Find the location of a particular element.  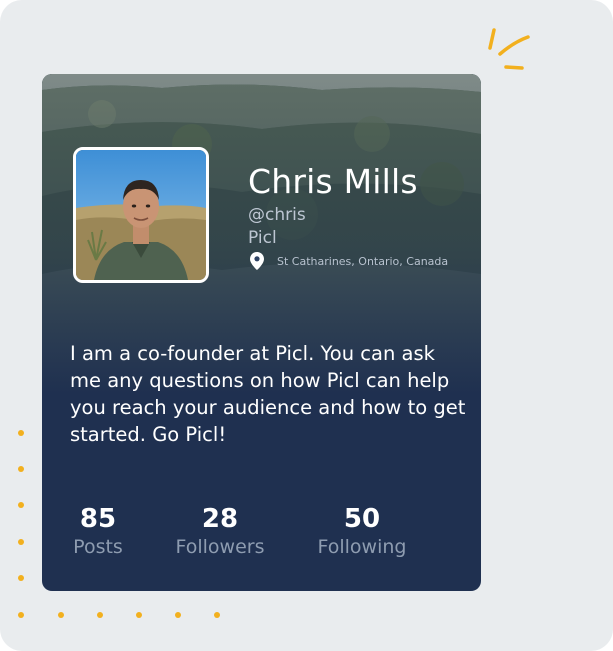

location-text: St Catharines, Ontario, Canada is located at coordinates (363, 261).